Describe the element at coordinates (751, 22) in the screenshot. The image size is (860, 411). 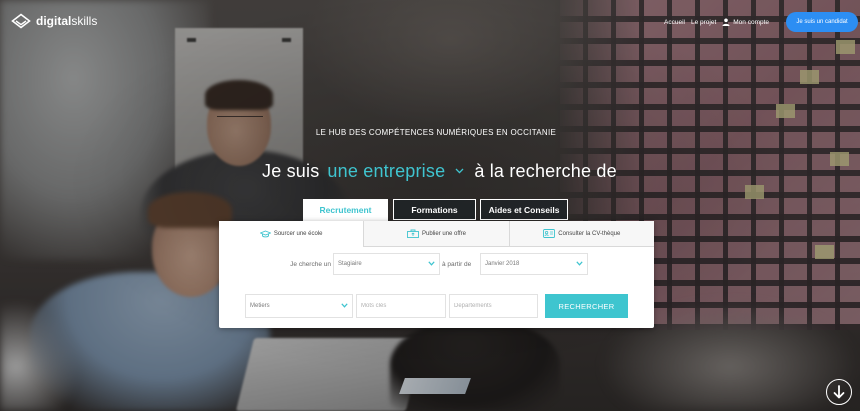
I see `nav-link-account-label: Mon compte` at that location.